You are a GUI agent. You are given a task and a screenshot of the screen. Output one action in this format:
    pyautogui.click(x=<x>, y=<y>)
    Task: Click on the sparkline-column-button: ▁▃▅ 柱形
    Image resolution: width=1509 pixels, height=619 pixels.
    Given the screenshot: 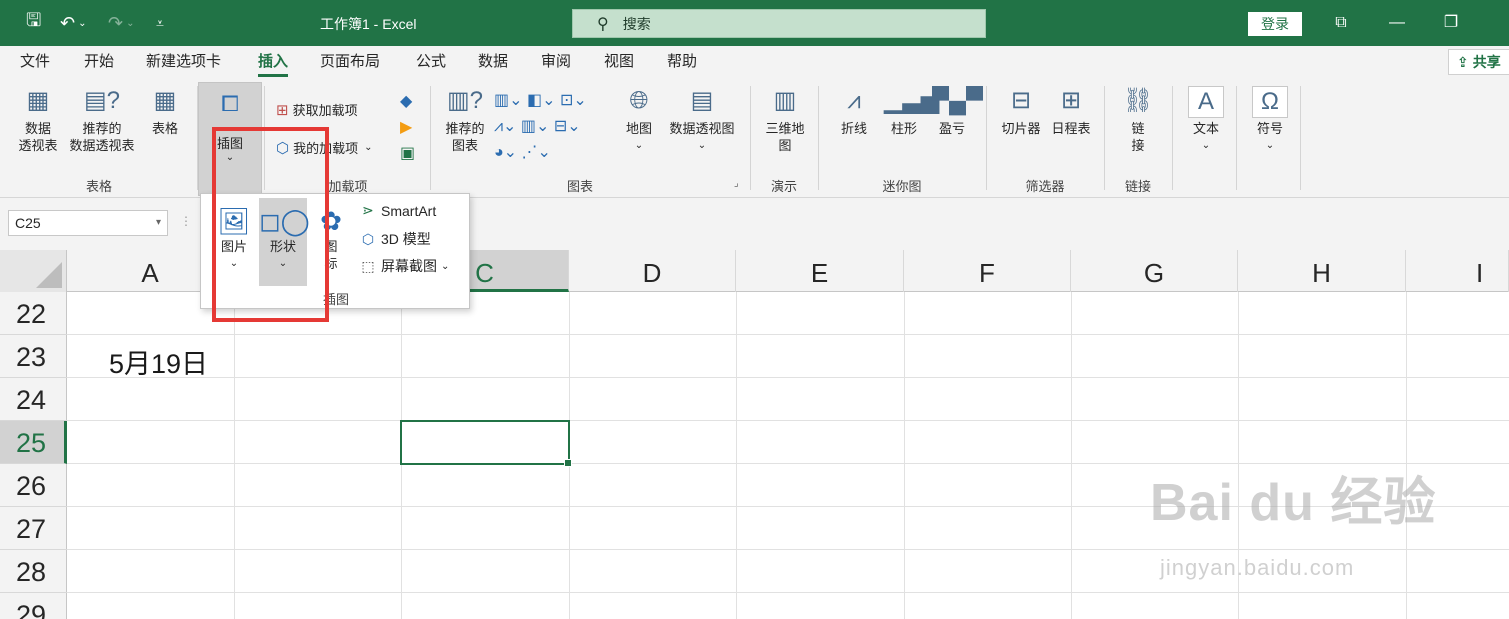 What is the action you would take?
    pyautogui.click(x=912, y=111)
    